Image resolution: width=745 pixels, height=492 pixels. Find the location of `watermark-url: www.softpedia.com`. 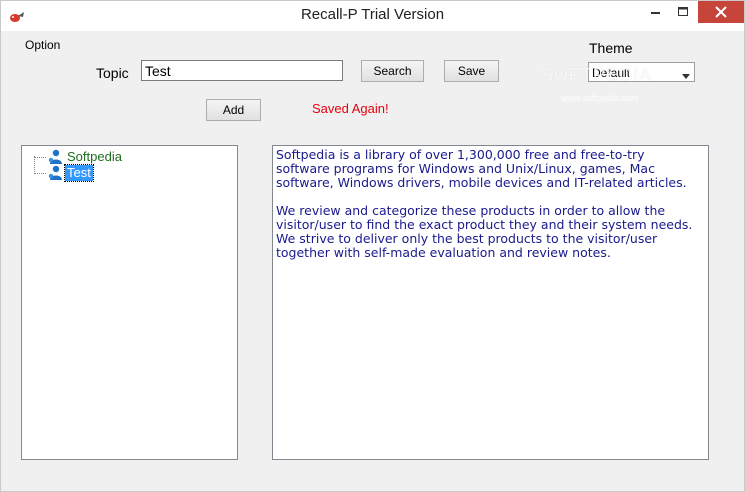

watermark-url: www.softpedia.com is located at coordinates (600, 98).